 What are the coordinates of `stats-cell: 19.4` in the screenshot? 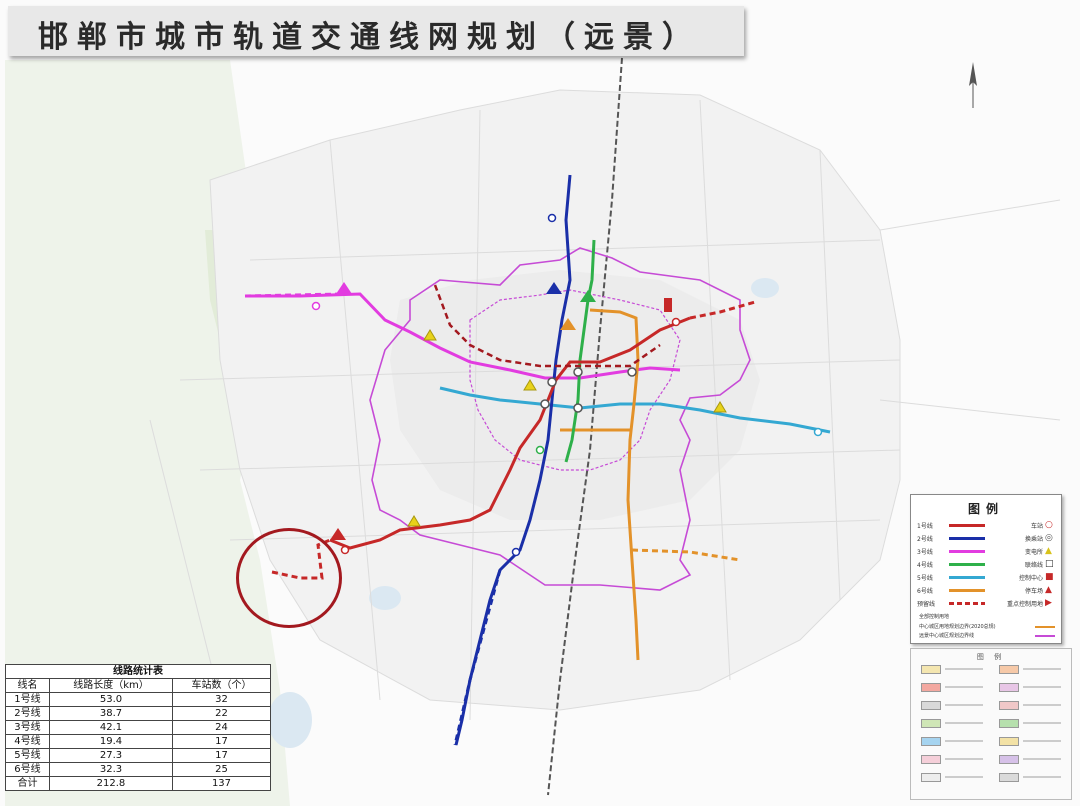 It's located at (110, 741).